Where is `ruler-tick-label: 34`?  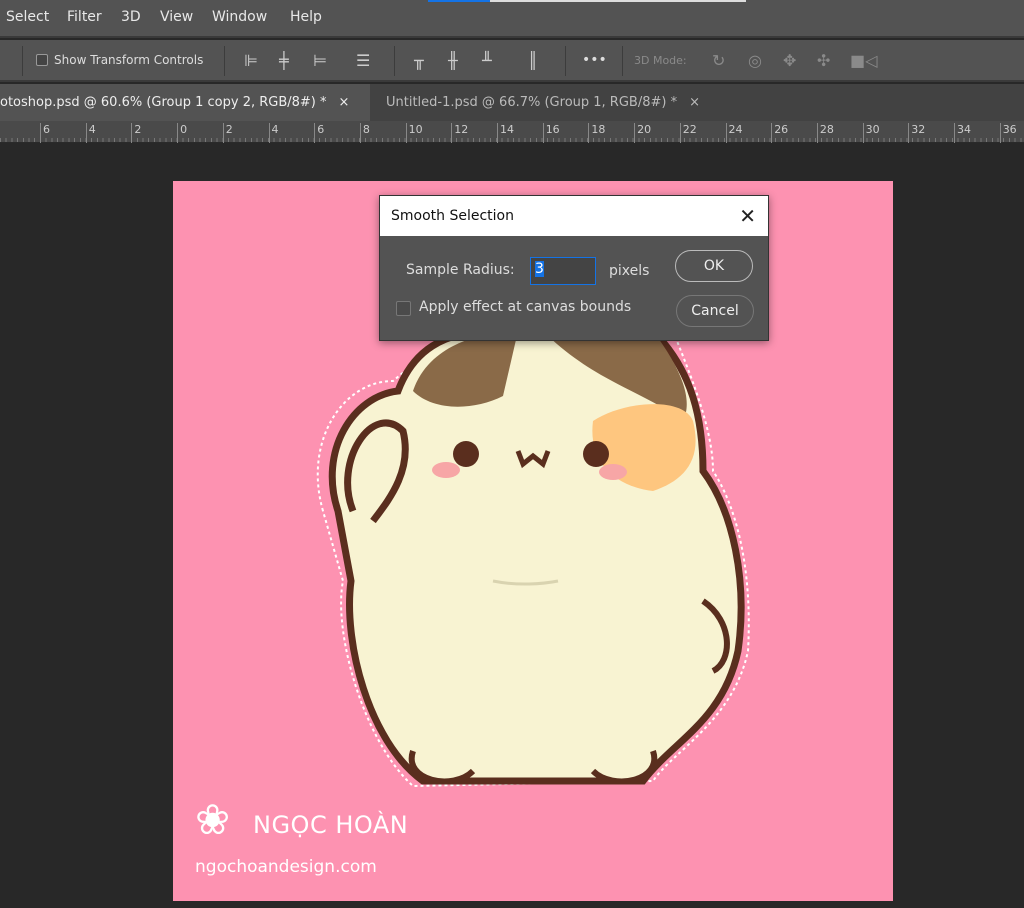
ruler-tick-label: 34 is located at coordinates (962, 133).